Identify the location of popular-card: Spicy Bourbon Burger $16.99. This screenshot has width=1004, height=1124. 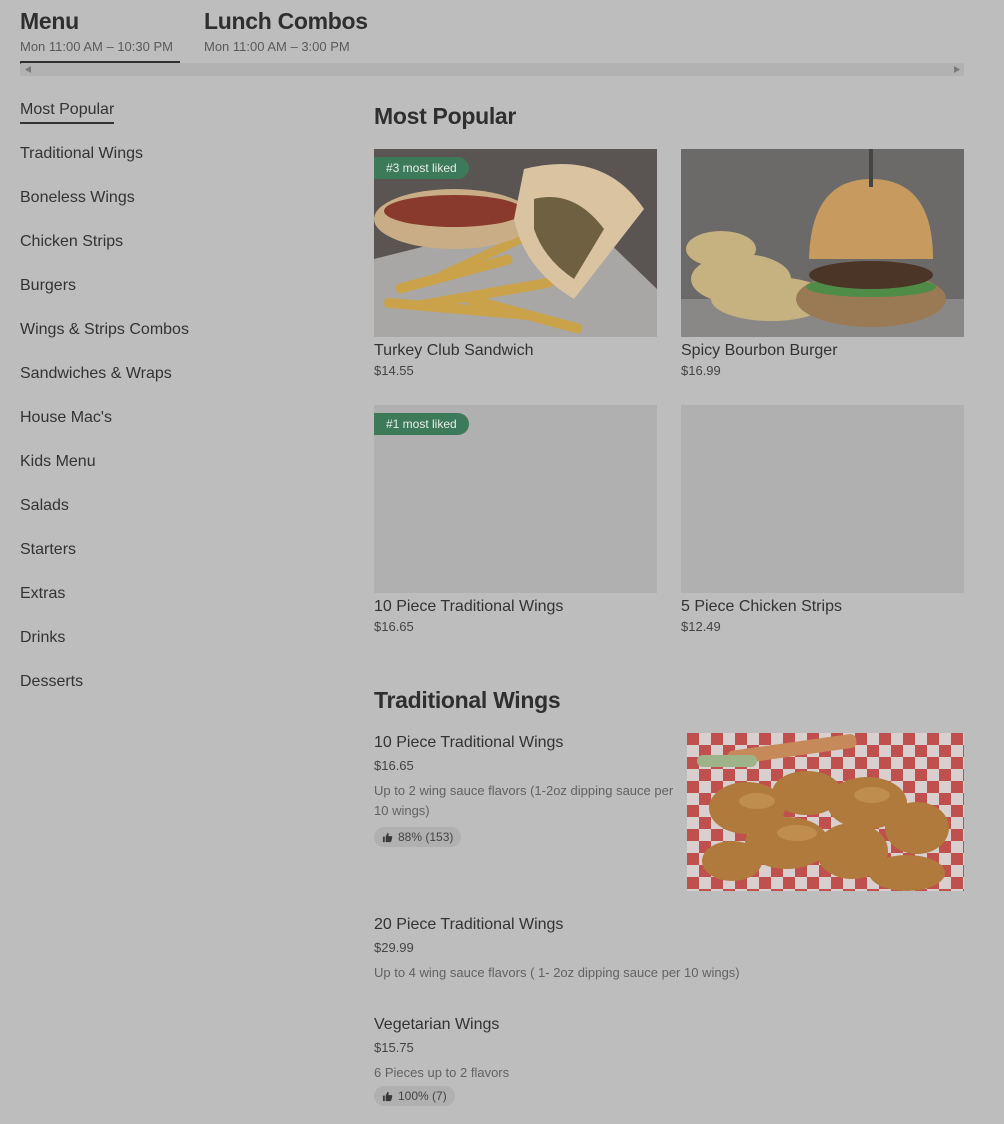
(822, 277).